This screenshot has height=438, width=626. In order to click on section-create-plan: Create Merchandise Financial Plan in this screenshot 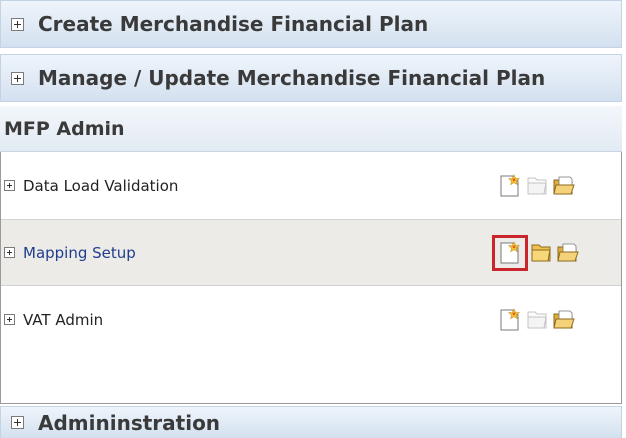, I will do `click(311, 24)`.